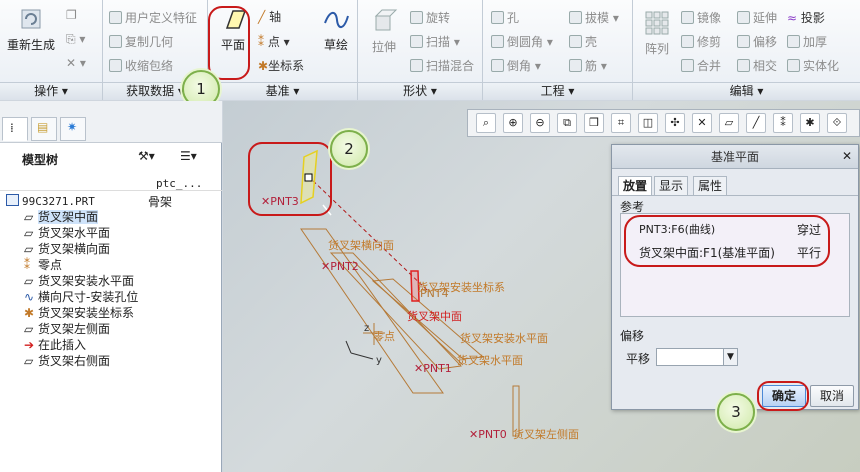 Image resolution: width=860 pixels, height=472 pixels. I want to click on csys-display-icon: ✱, so click(810, 123).